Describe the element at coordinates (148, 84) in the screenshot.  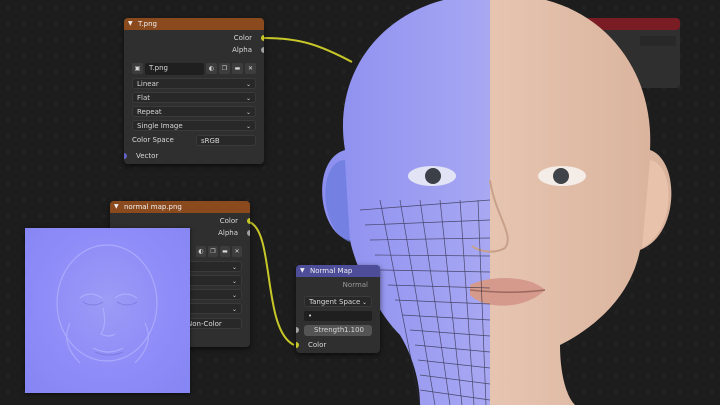
I see `interpolation-value: Linear` at that location.